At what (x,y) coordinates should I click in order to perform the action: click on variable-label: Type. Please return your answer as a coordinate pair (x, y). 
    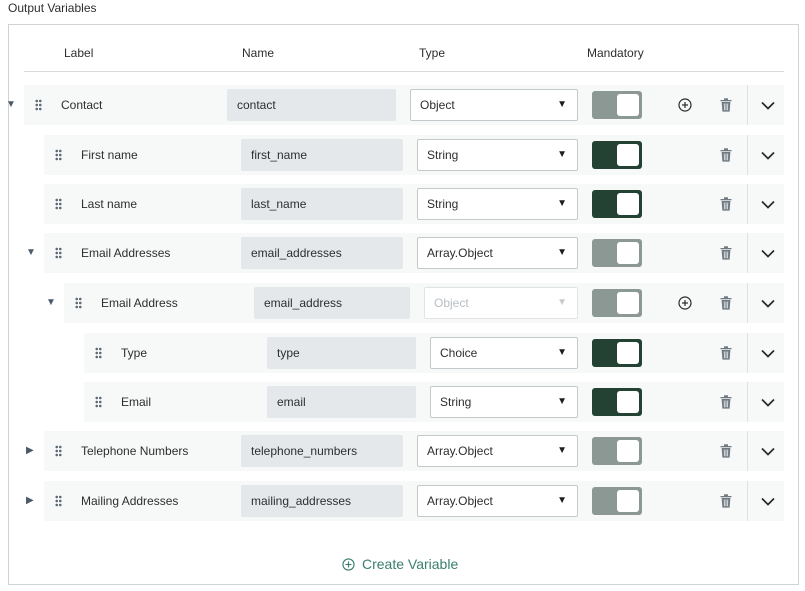
    Looking at the image, I should click on (134, 353).